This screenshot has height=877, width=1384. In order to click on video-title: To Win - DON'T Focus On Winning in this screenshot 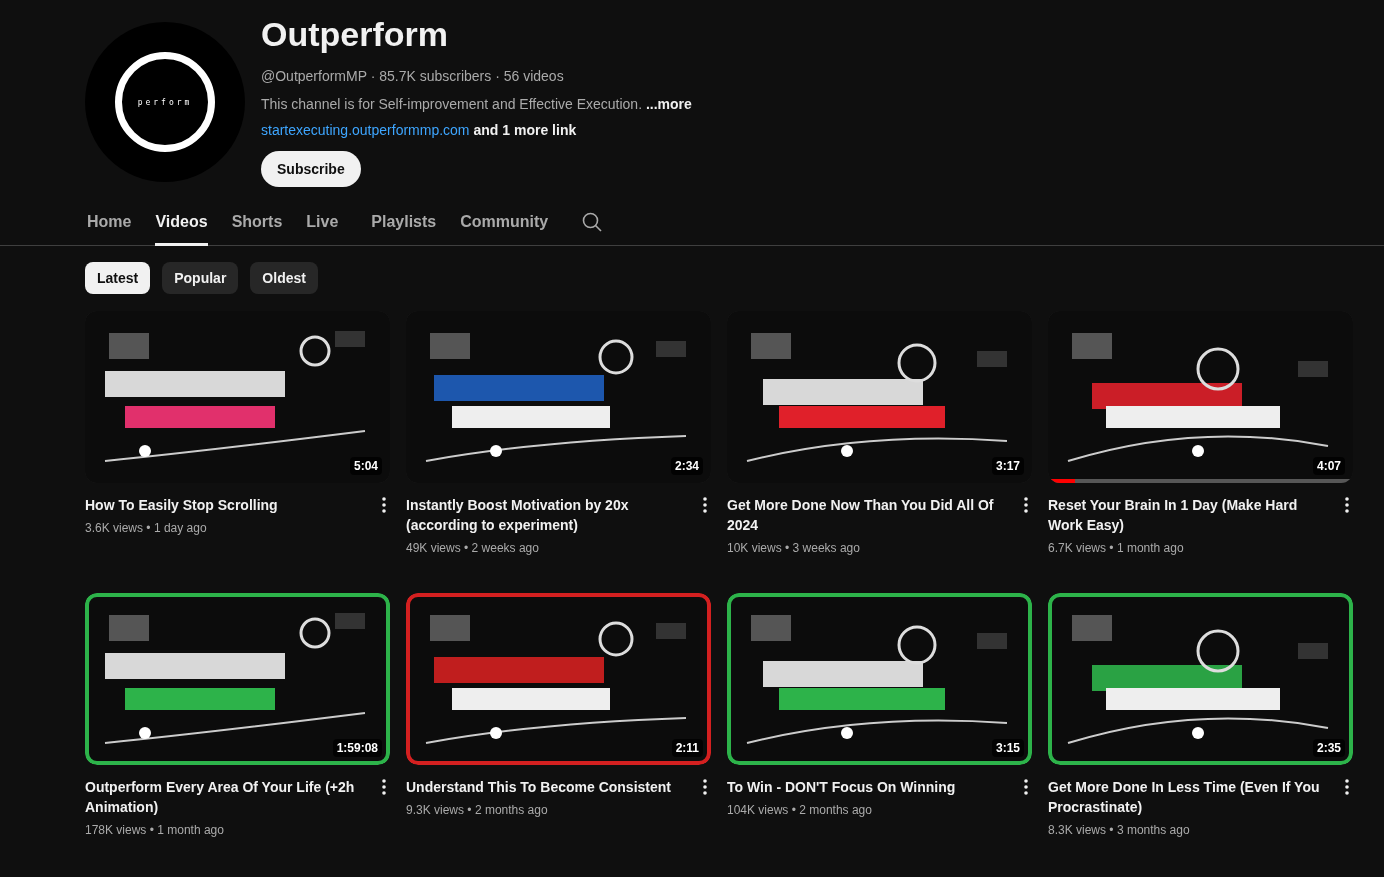, I will do `click(866, 787)`.